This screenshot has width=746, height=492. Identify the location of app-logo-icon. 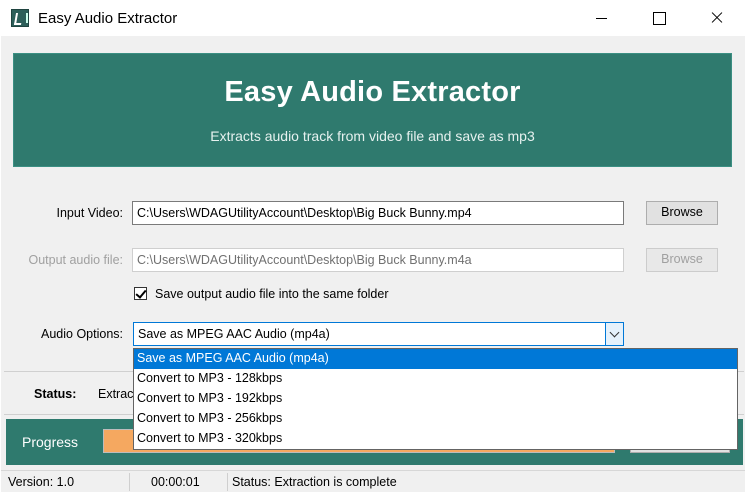
(20, 18).